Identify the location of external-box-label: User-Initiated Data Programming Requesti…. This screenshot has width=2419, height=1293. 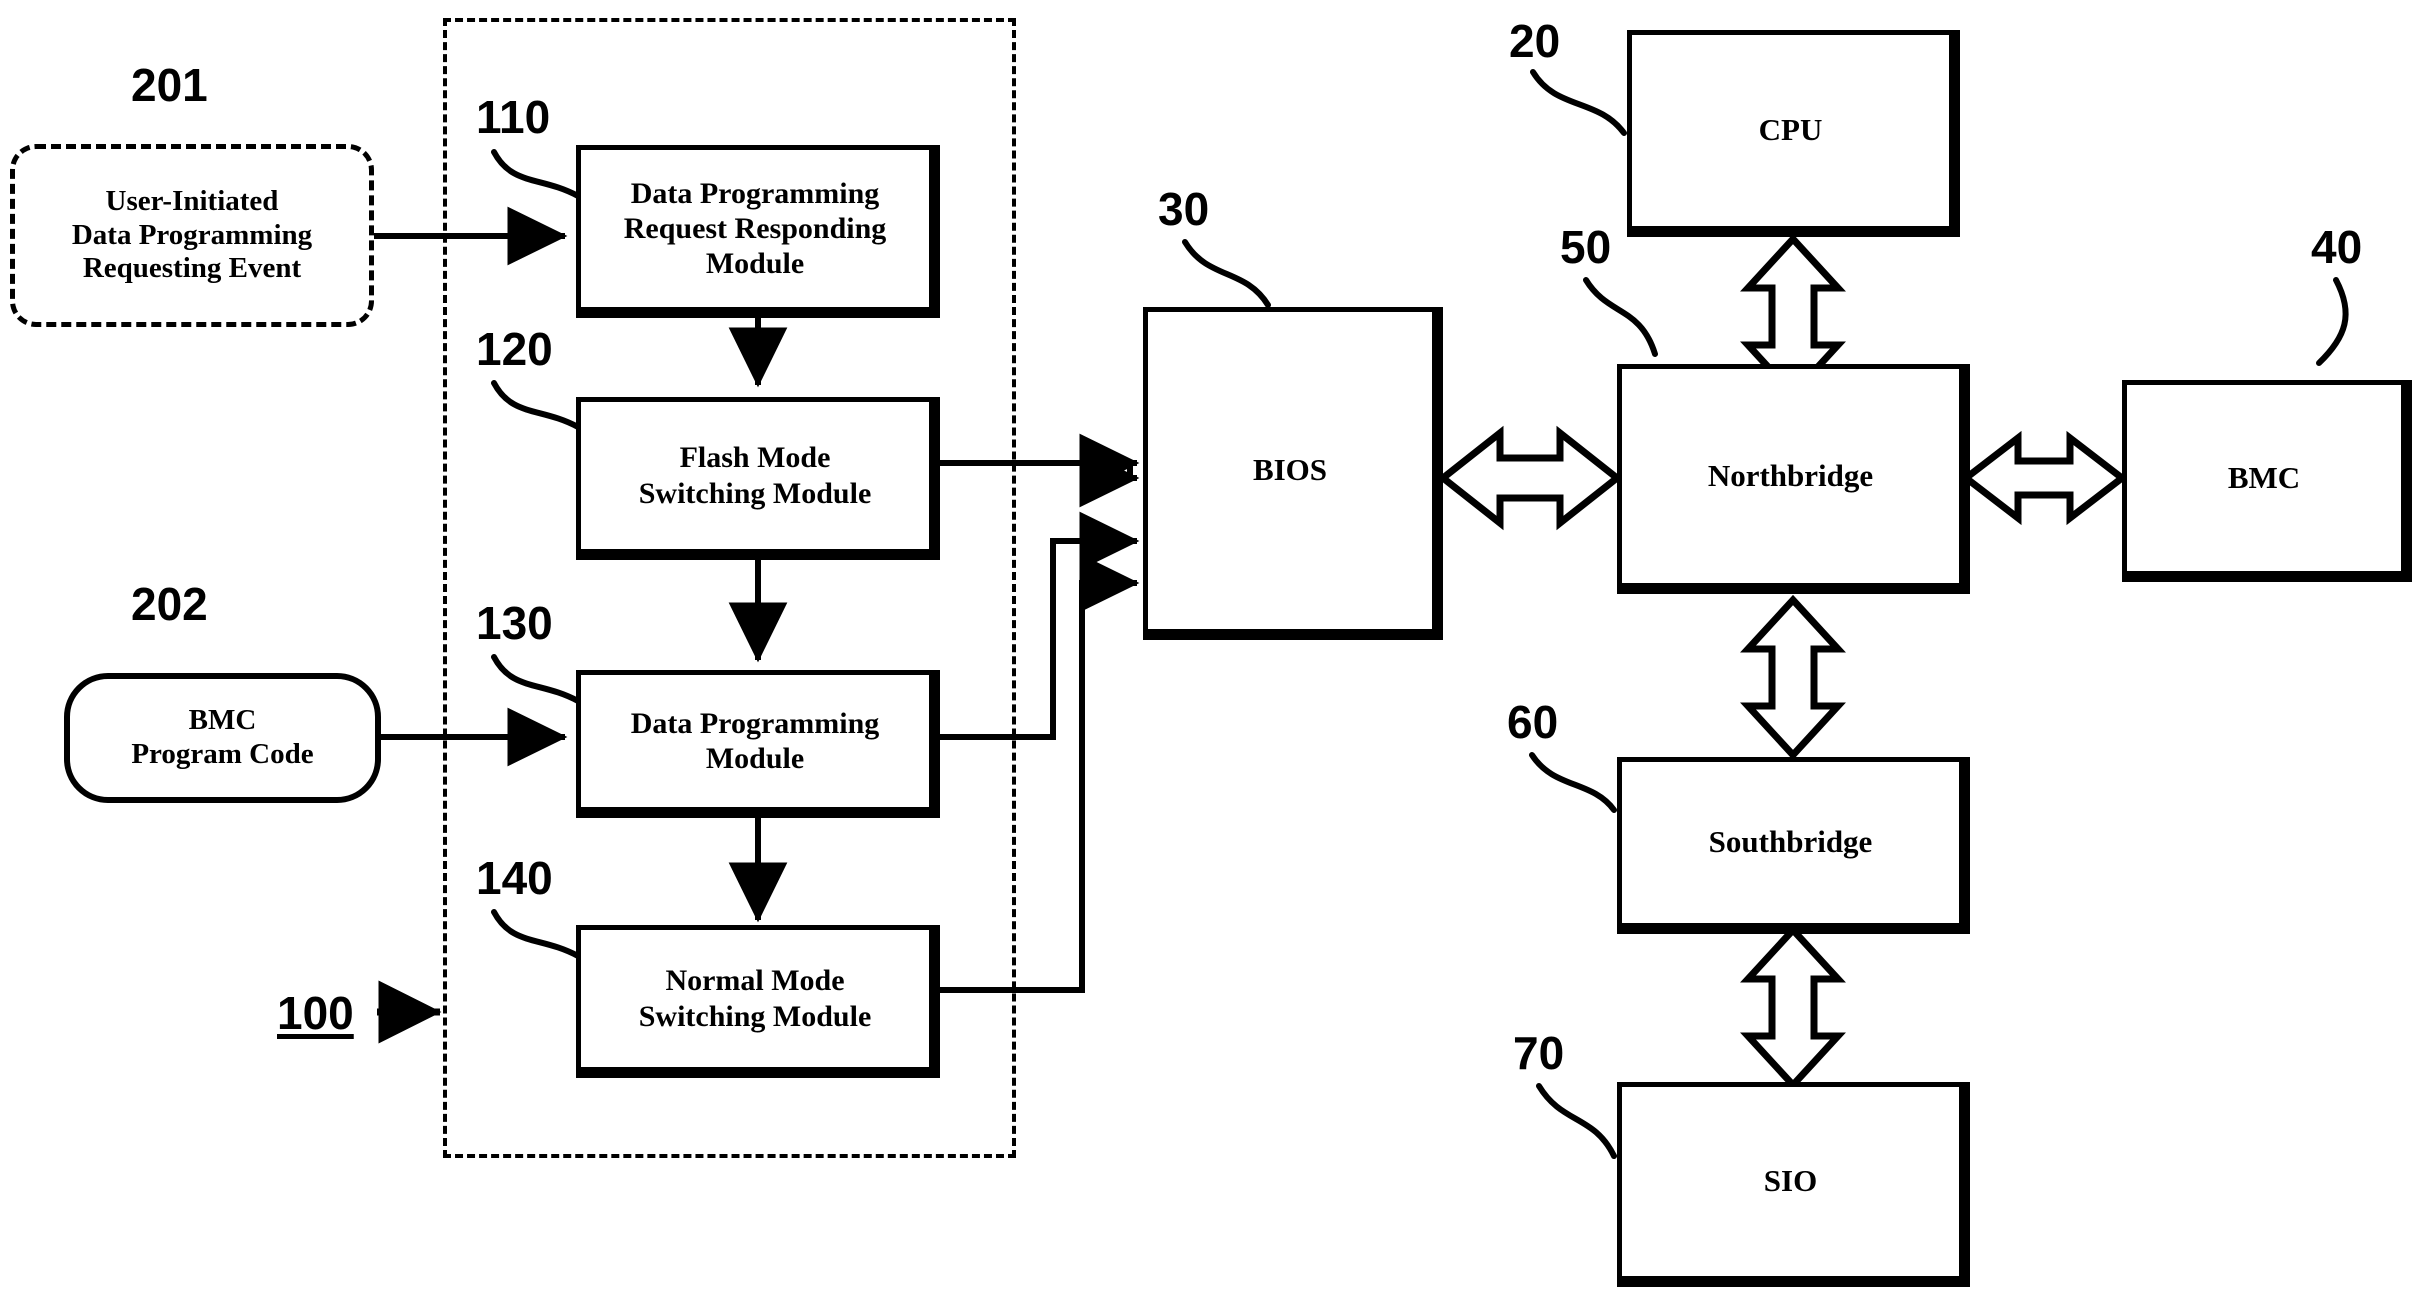
(192, 236).